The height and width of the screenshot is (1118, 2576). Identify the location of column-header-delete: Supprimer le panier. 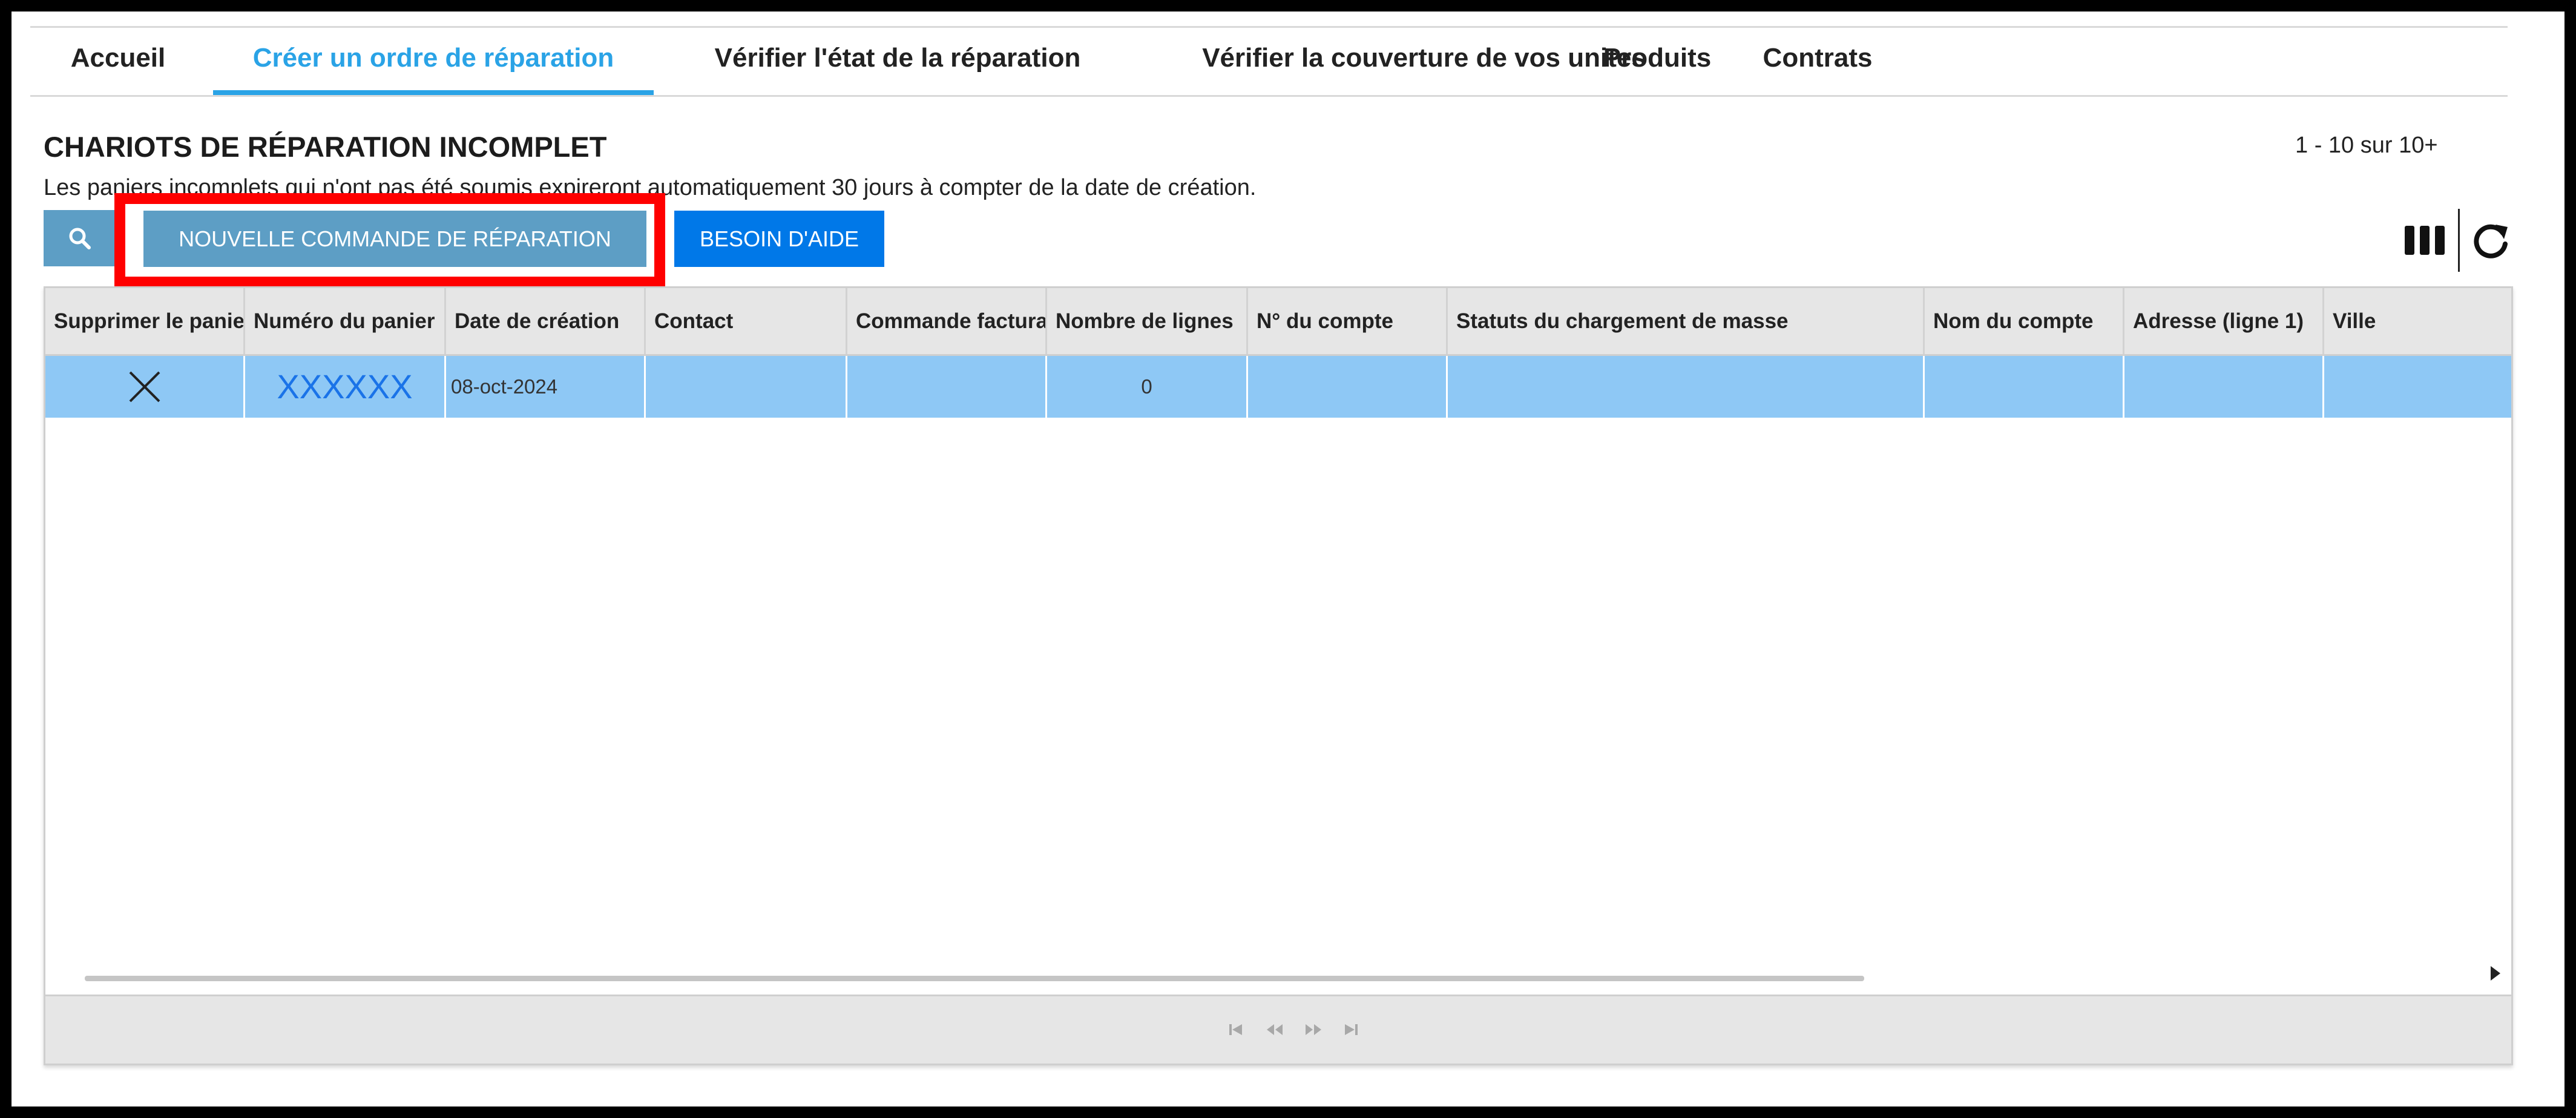
(145, 321).